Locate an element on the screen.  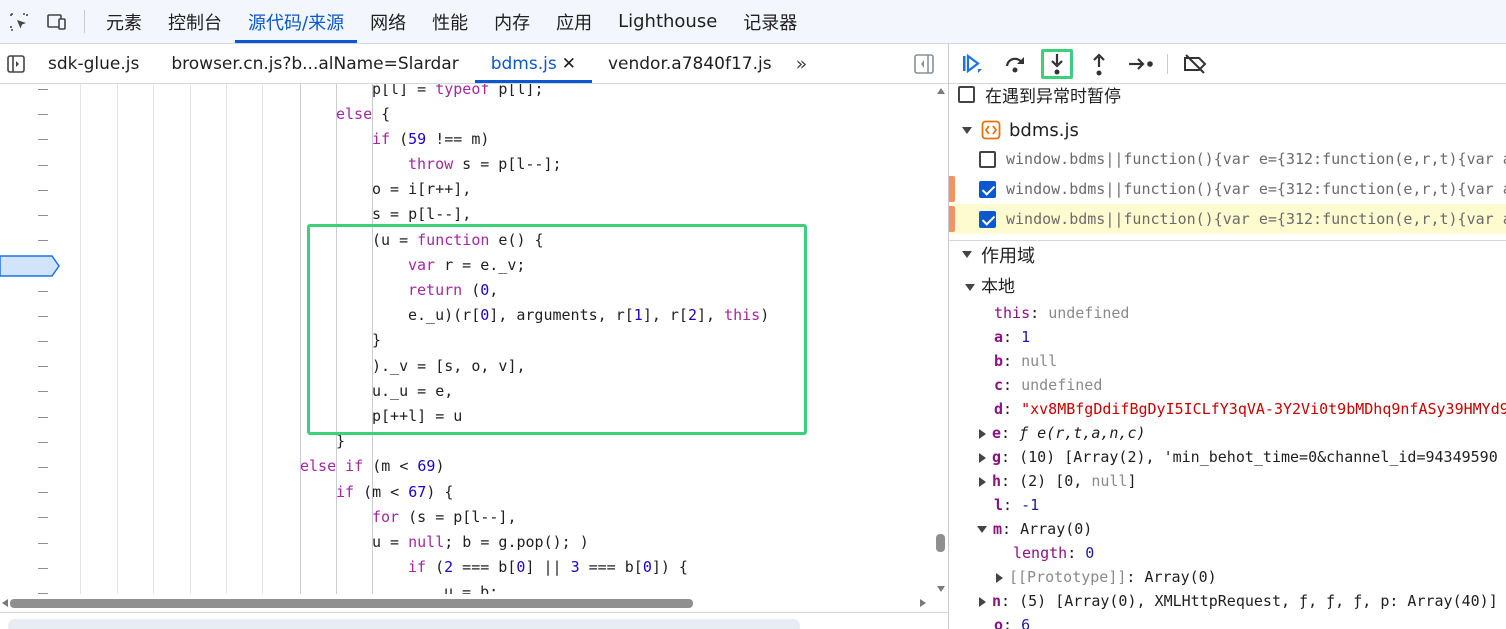
tab-lighthouse: Lighthouse is located at coordinates (667, 21).